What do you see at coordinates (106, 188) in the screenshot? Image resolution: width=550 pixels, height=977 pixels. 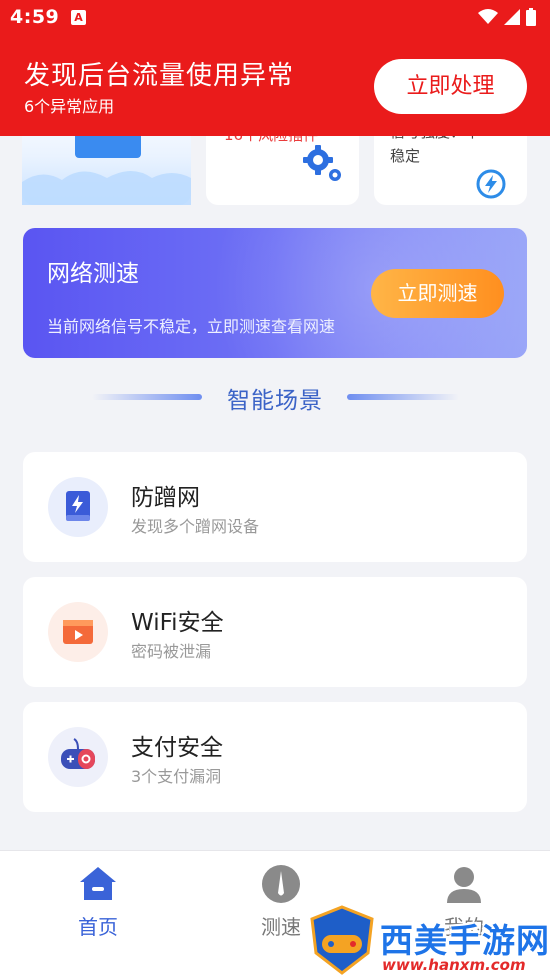 I see `cloud-illustration` at bounding box center [106, 188].